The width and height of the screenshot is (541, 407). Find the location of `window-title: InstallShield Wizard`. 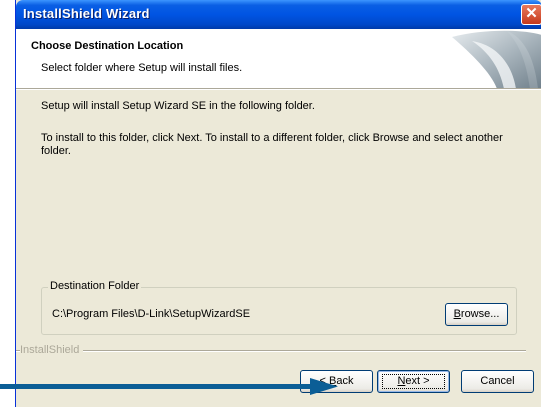

window-title: InstallShield Wizard is located at coordinates (86, 13).